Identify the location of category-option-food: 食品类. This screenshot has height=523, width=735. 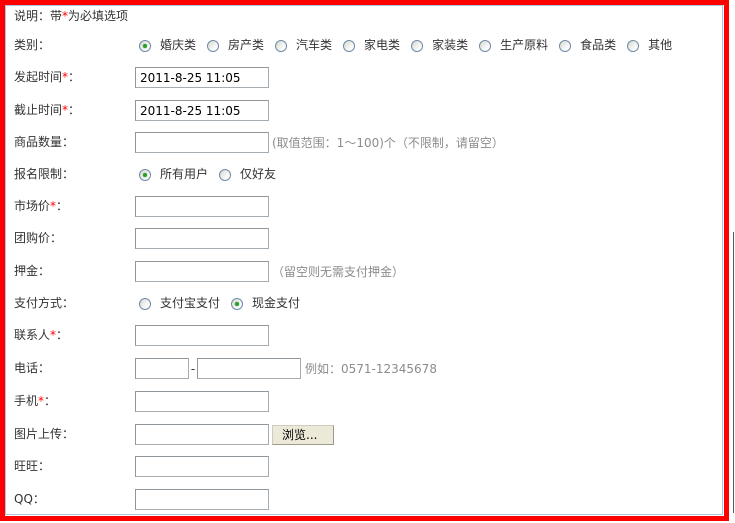
(587, 45).